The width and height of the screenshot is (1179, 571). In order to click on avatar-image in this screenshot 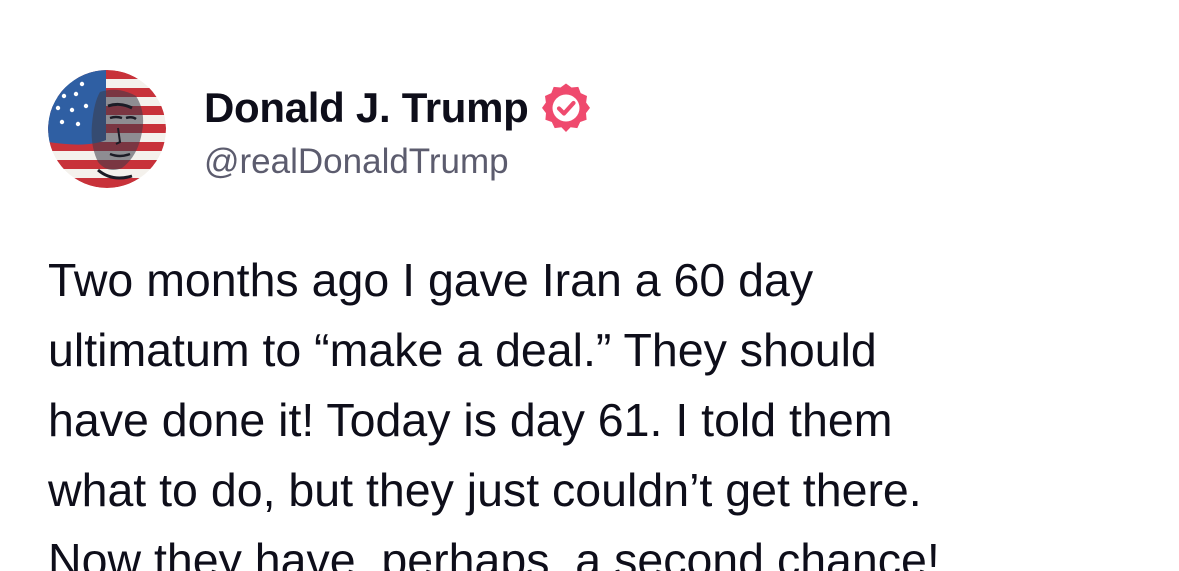, I will do `click(107, 129)`.